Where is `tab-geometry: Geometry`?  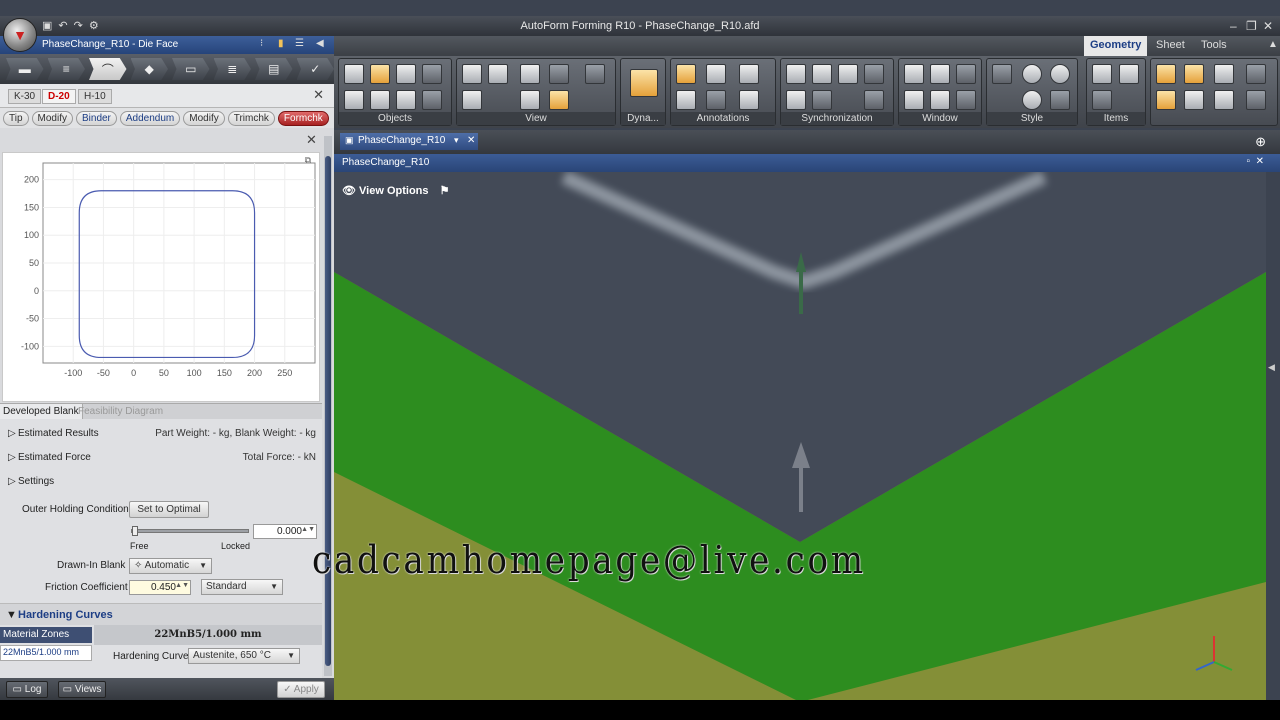 tab-geometry: Geometry is located at coordinates (1116, 46).